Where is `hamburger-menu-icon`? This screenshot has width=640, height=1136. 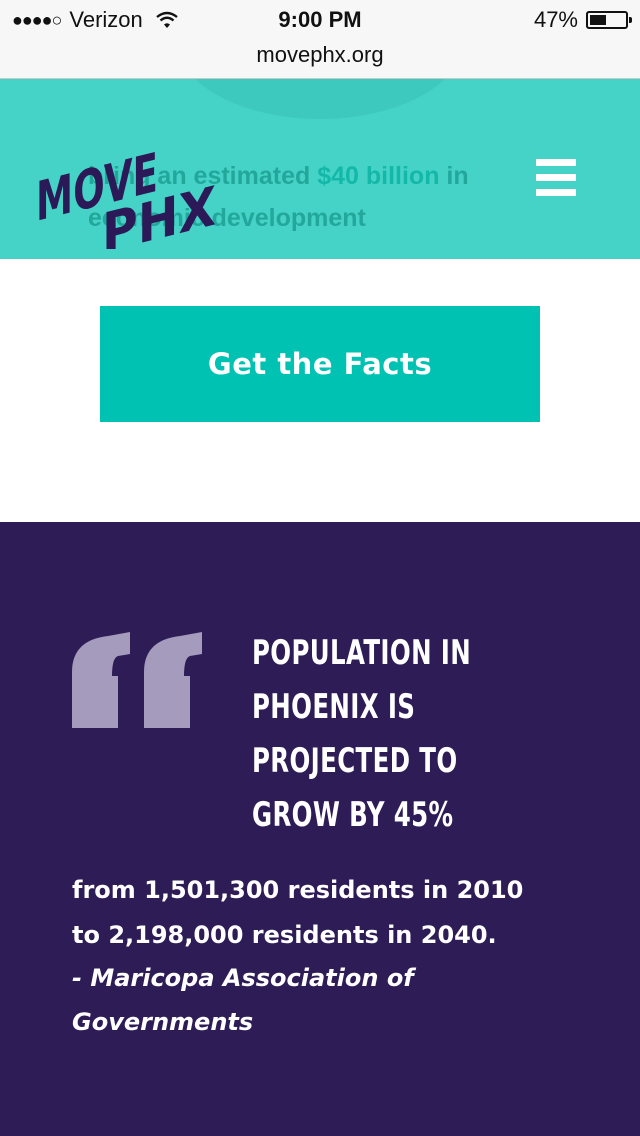 hamburger-menu-icon is located at coordinates (556, 178).